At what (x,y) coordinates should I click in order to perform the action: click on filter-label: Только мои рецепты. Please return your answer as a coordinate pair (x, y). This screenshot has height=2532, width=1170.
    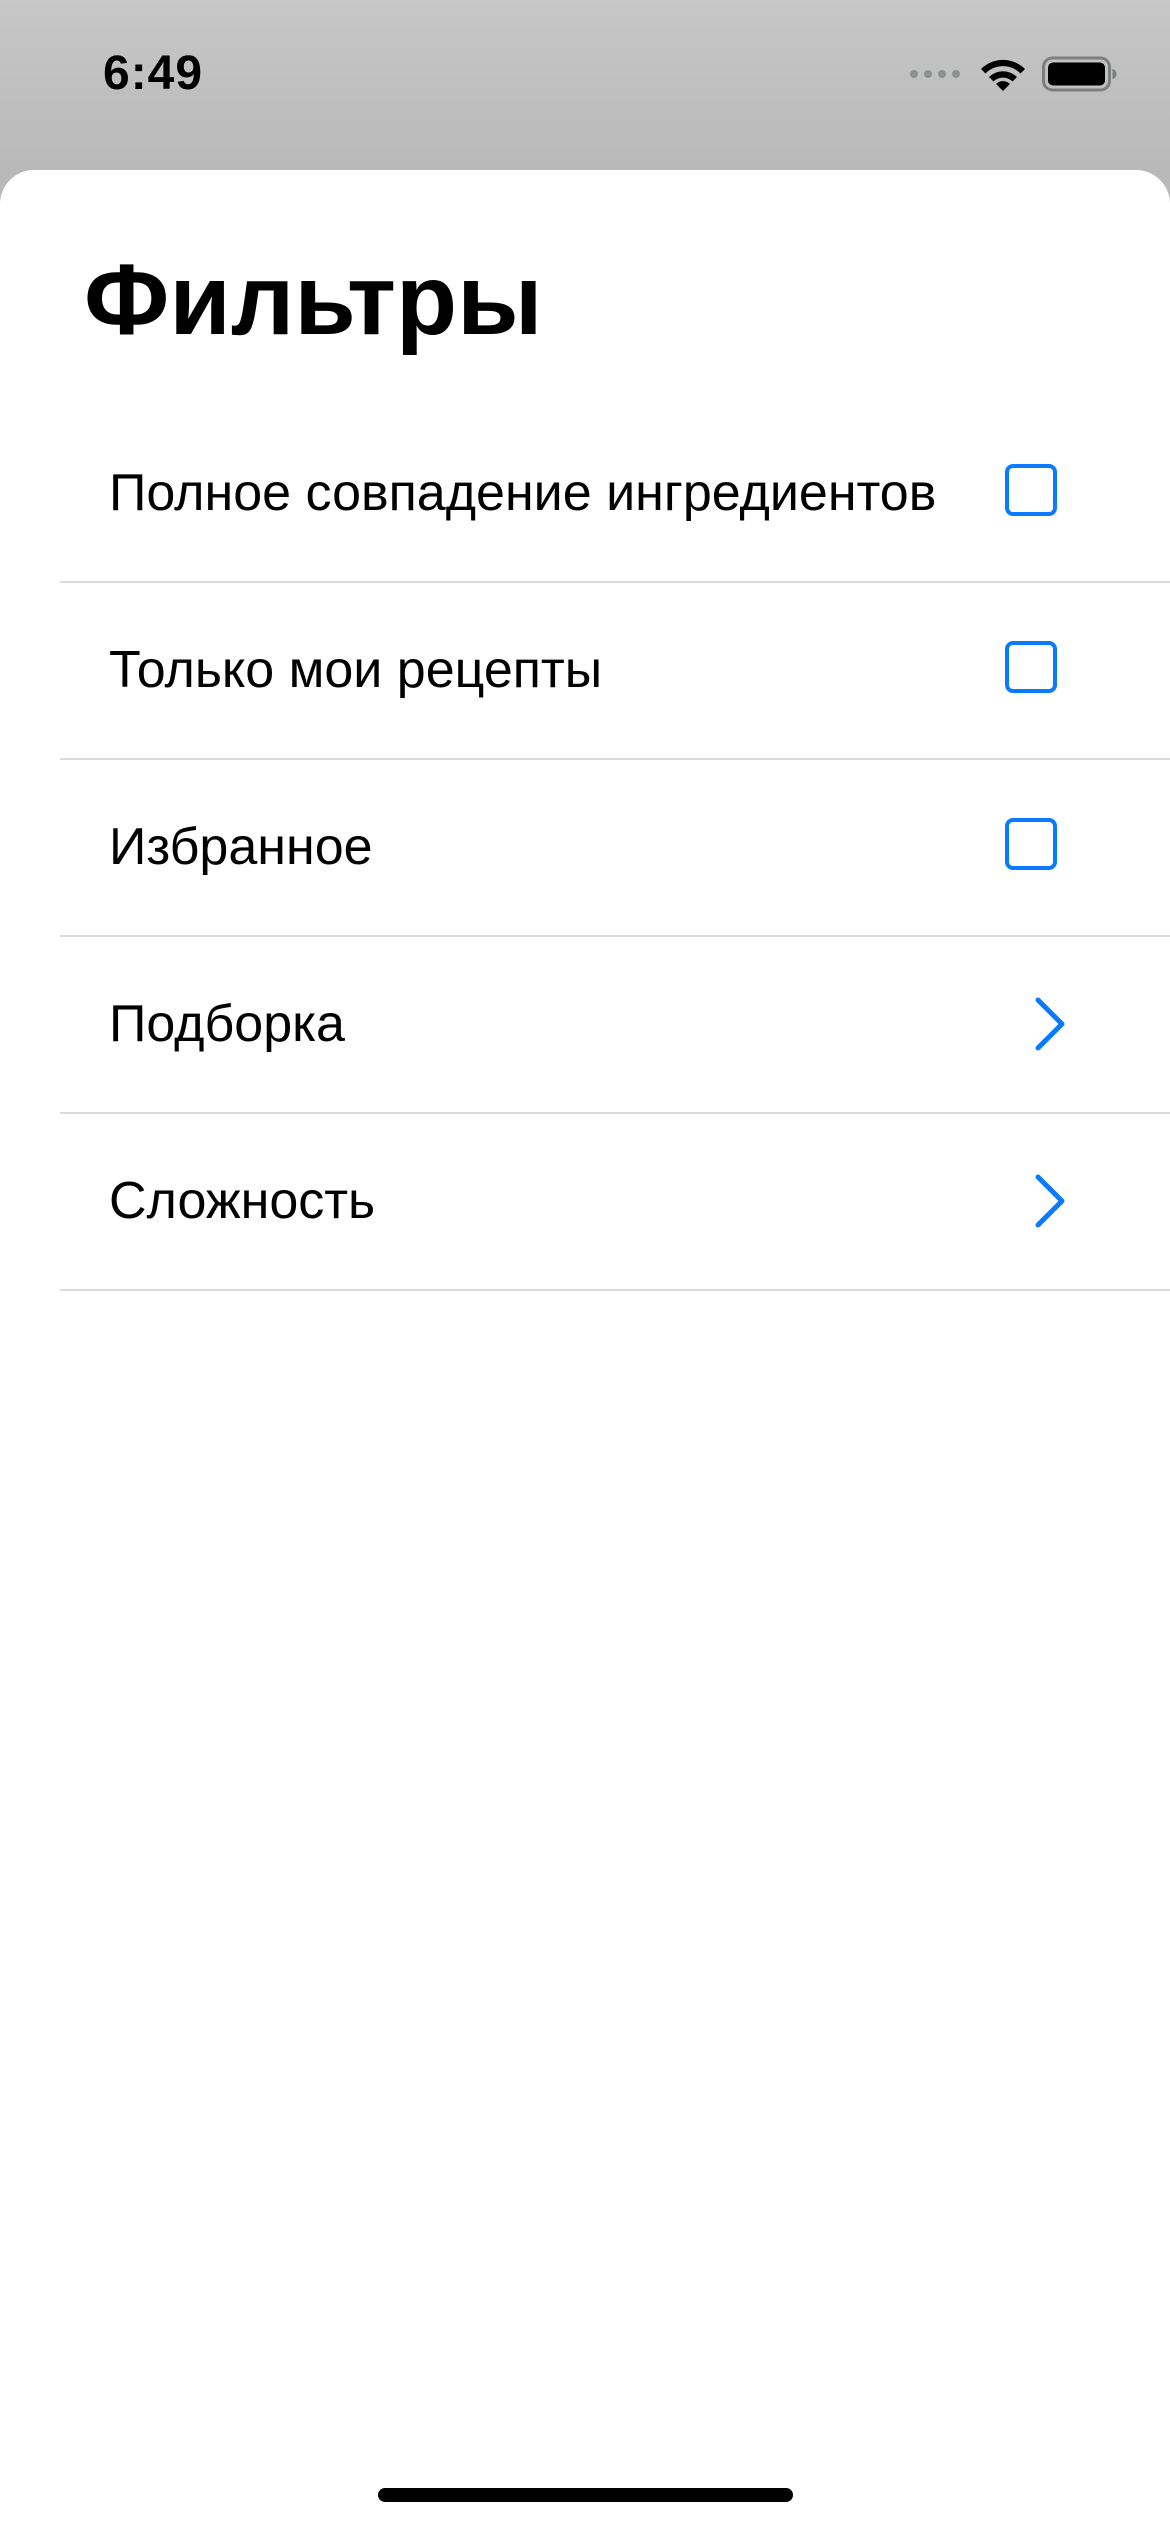
    Looking at the image, I should click on (356, 670).